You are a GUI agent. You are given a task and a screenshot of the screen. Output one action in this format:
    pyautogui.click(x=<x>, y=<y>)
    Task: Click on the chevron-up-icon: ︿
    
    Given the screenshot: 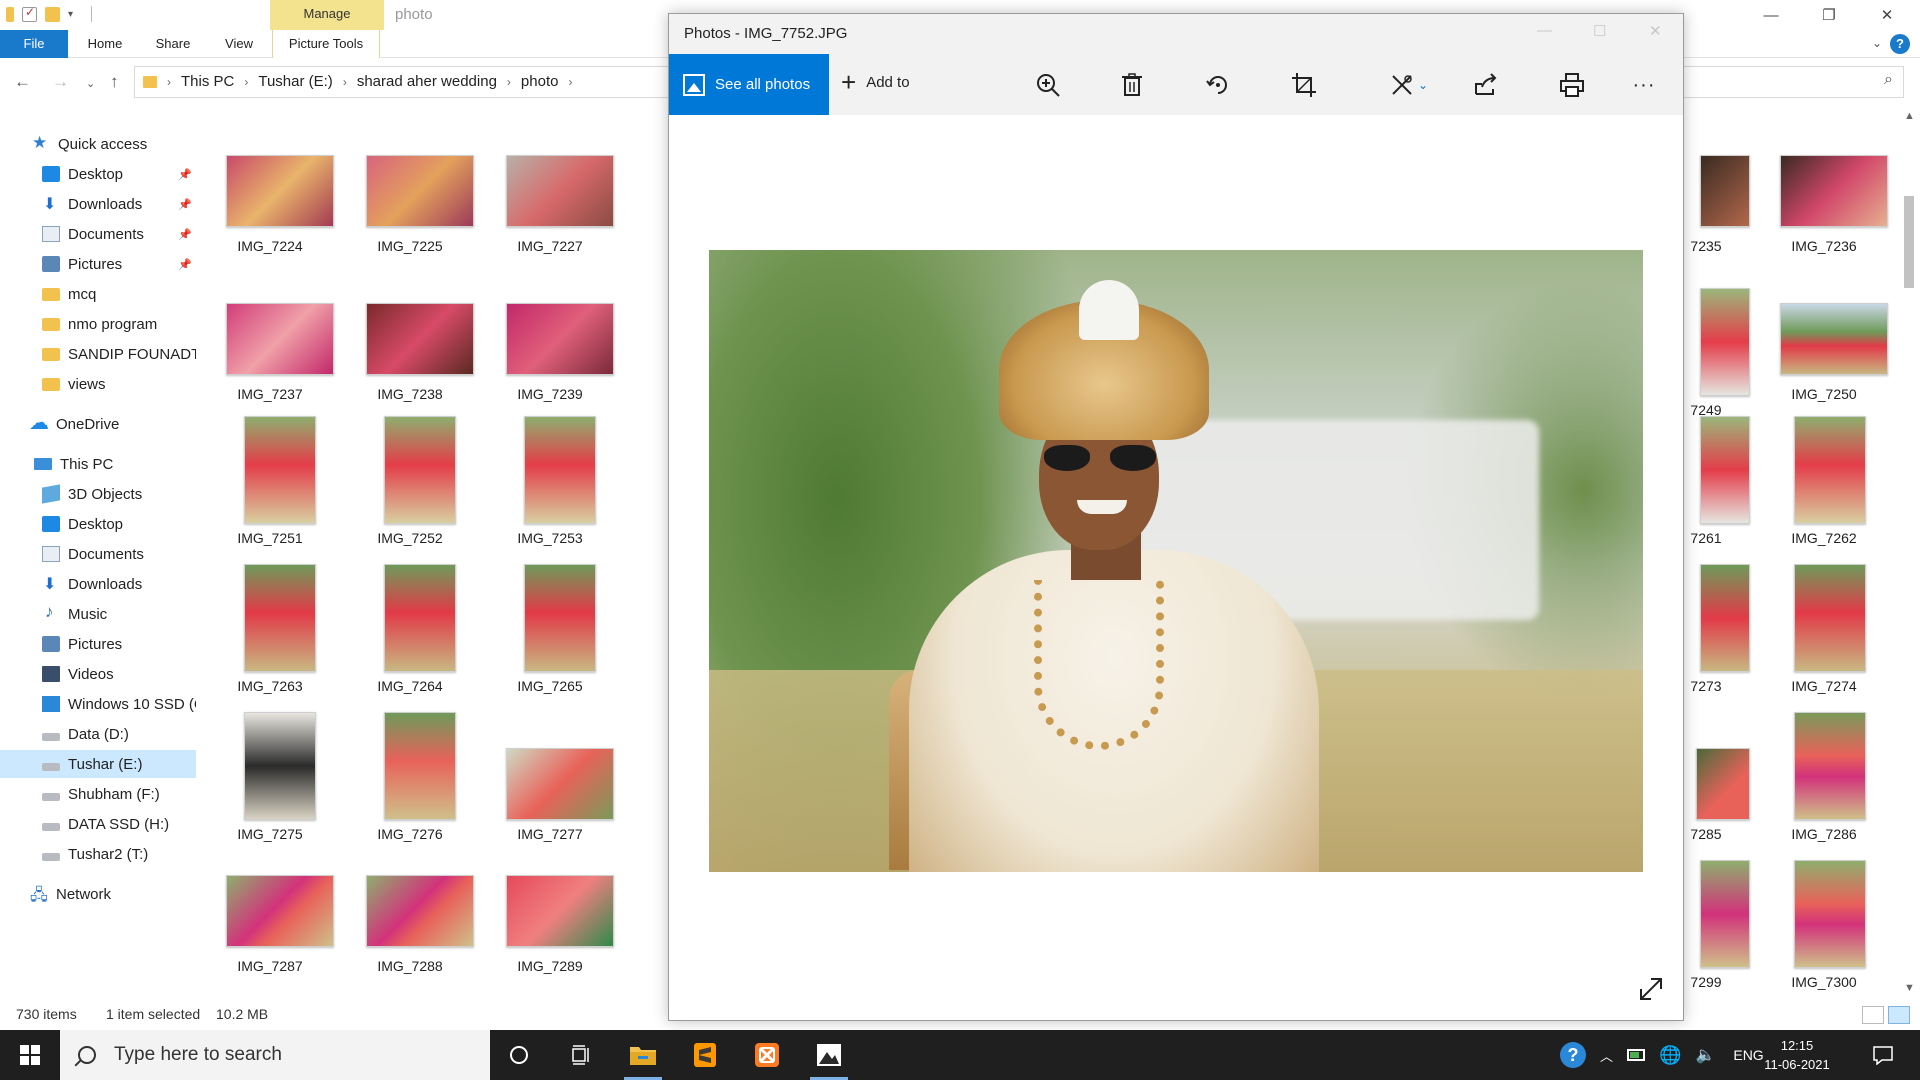 What is the action you would take?
    pyautogui.click(x=1606, y=1055)
    